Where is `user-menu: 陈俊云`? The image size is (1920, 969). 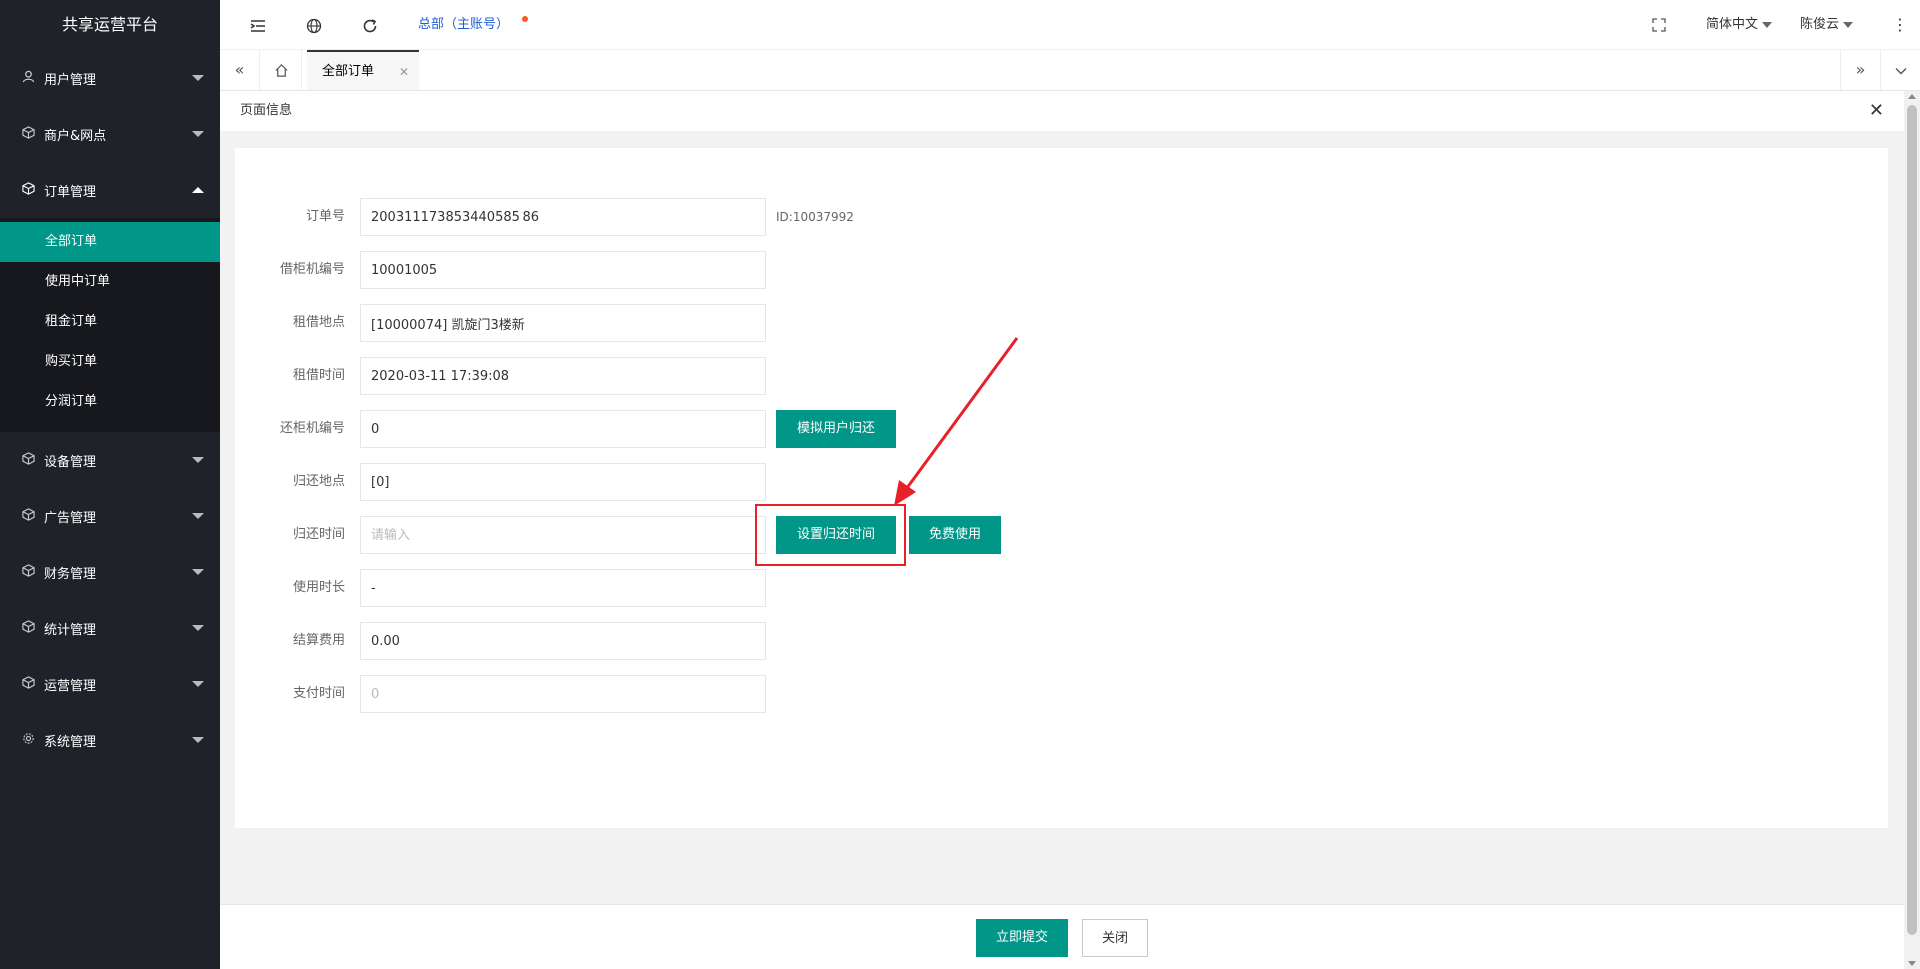 user-menu: 陈俊云 is located at coordinates (1827, 25).